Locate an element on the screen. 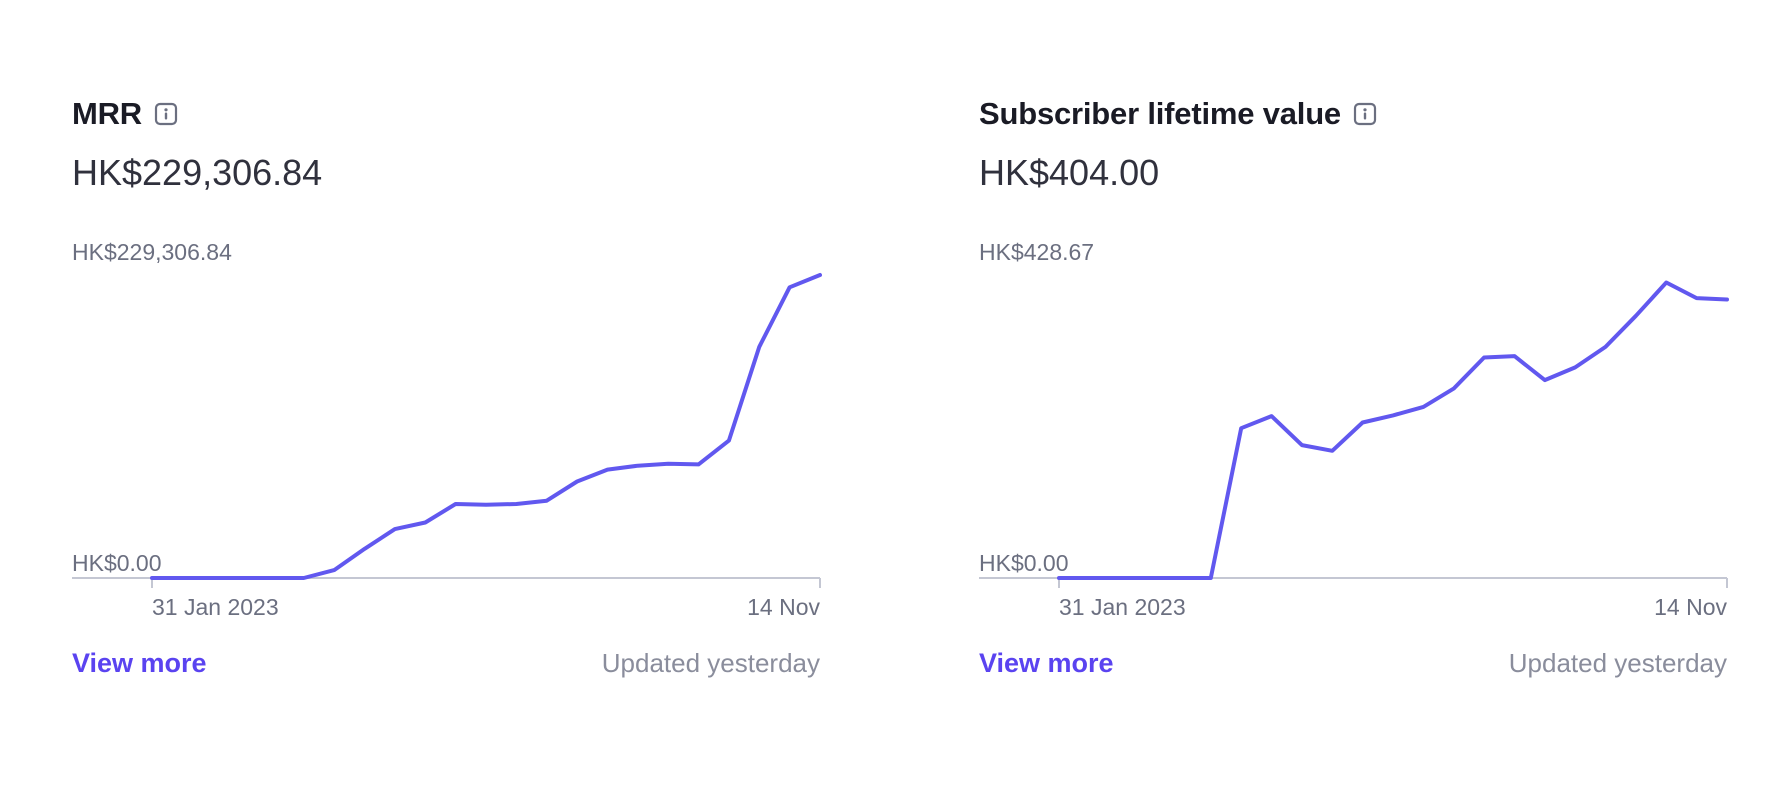  mrr-title-row: MRR is located at coordinates (125, 114).